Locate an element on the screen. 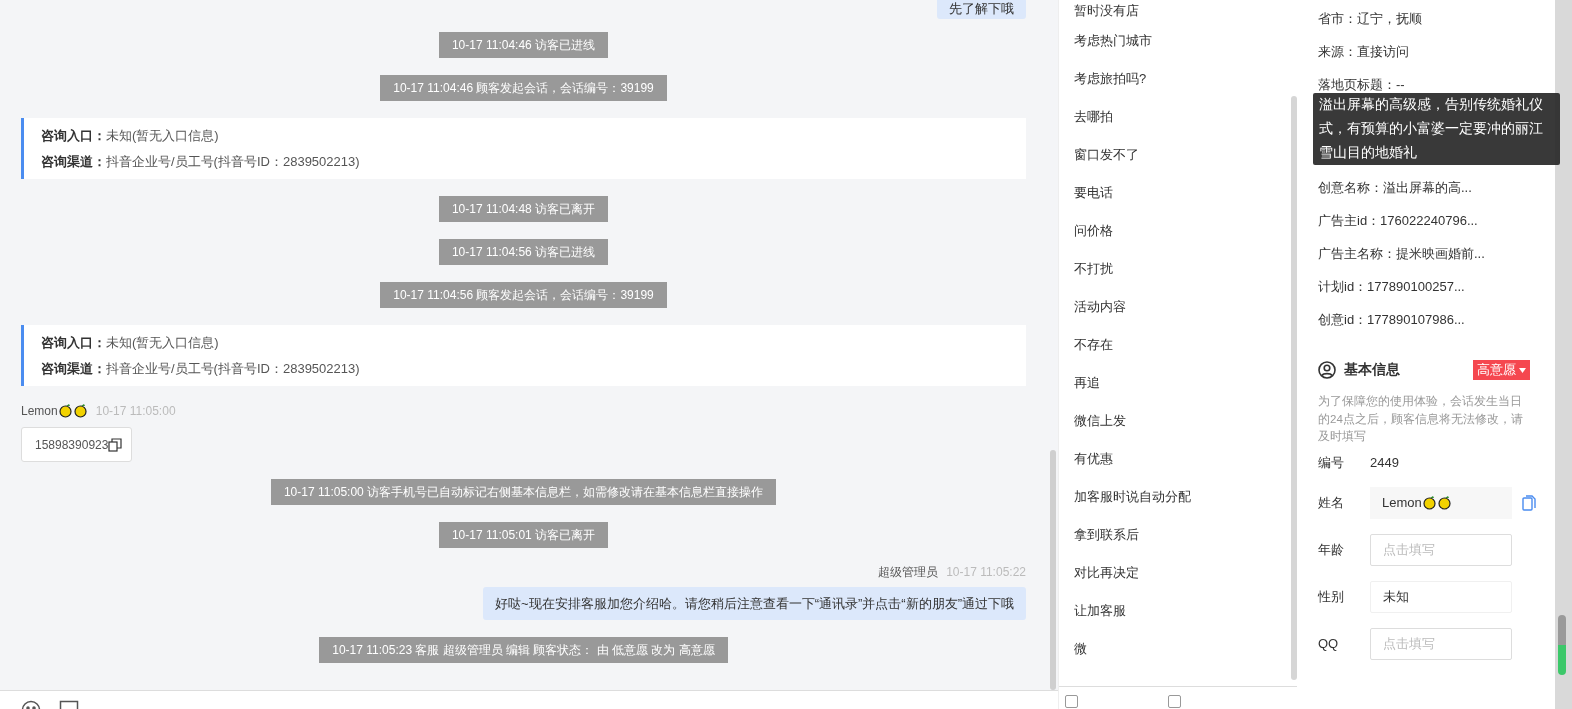 Image resolution: width=1572 pixels, height=709 pixels. copy-icon is located at coordinates (115, 444).